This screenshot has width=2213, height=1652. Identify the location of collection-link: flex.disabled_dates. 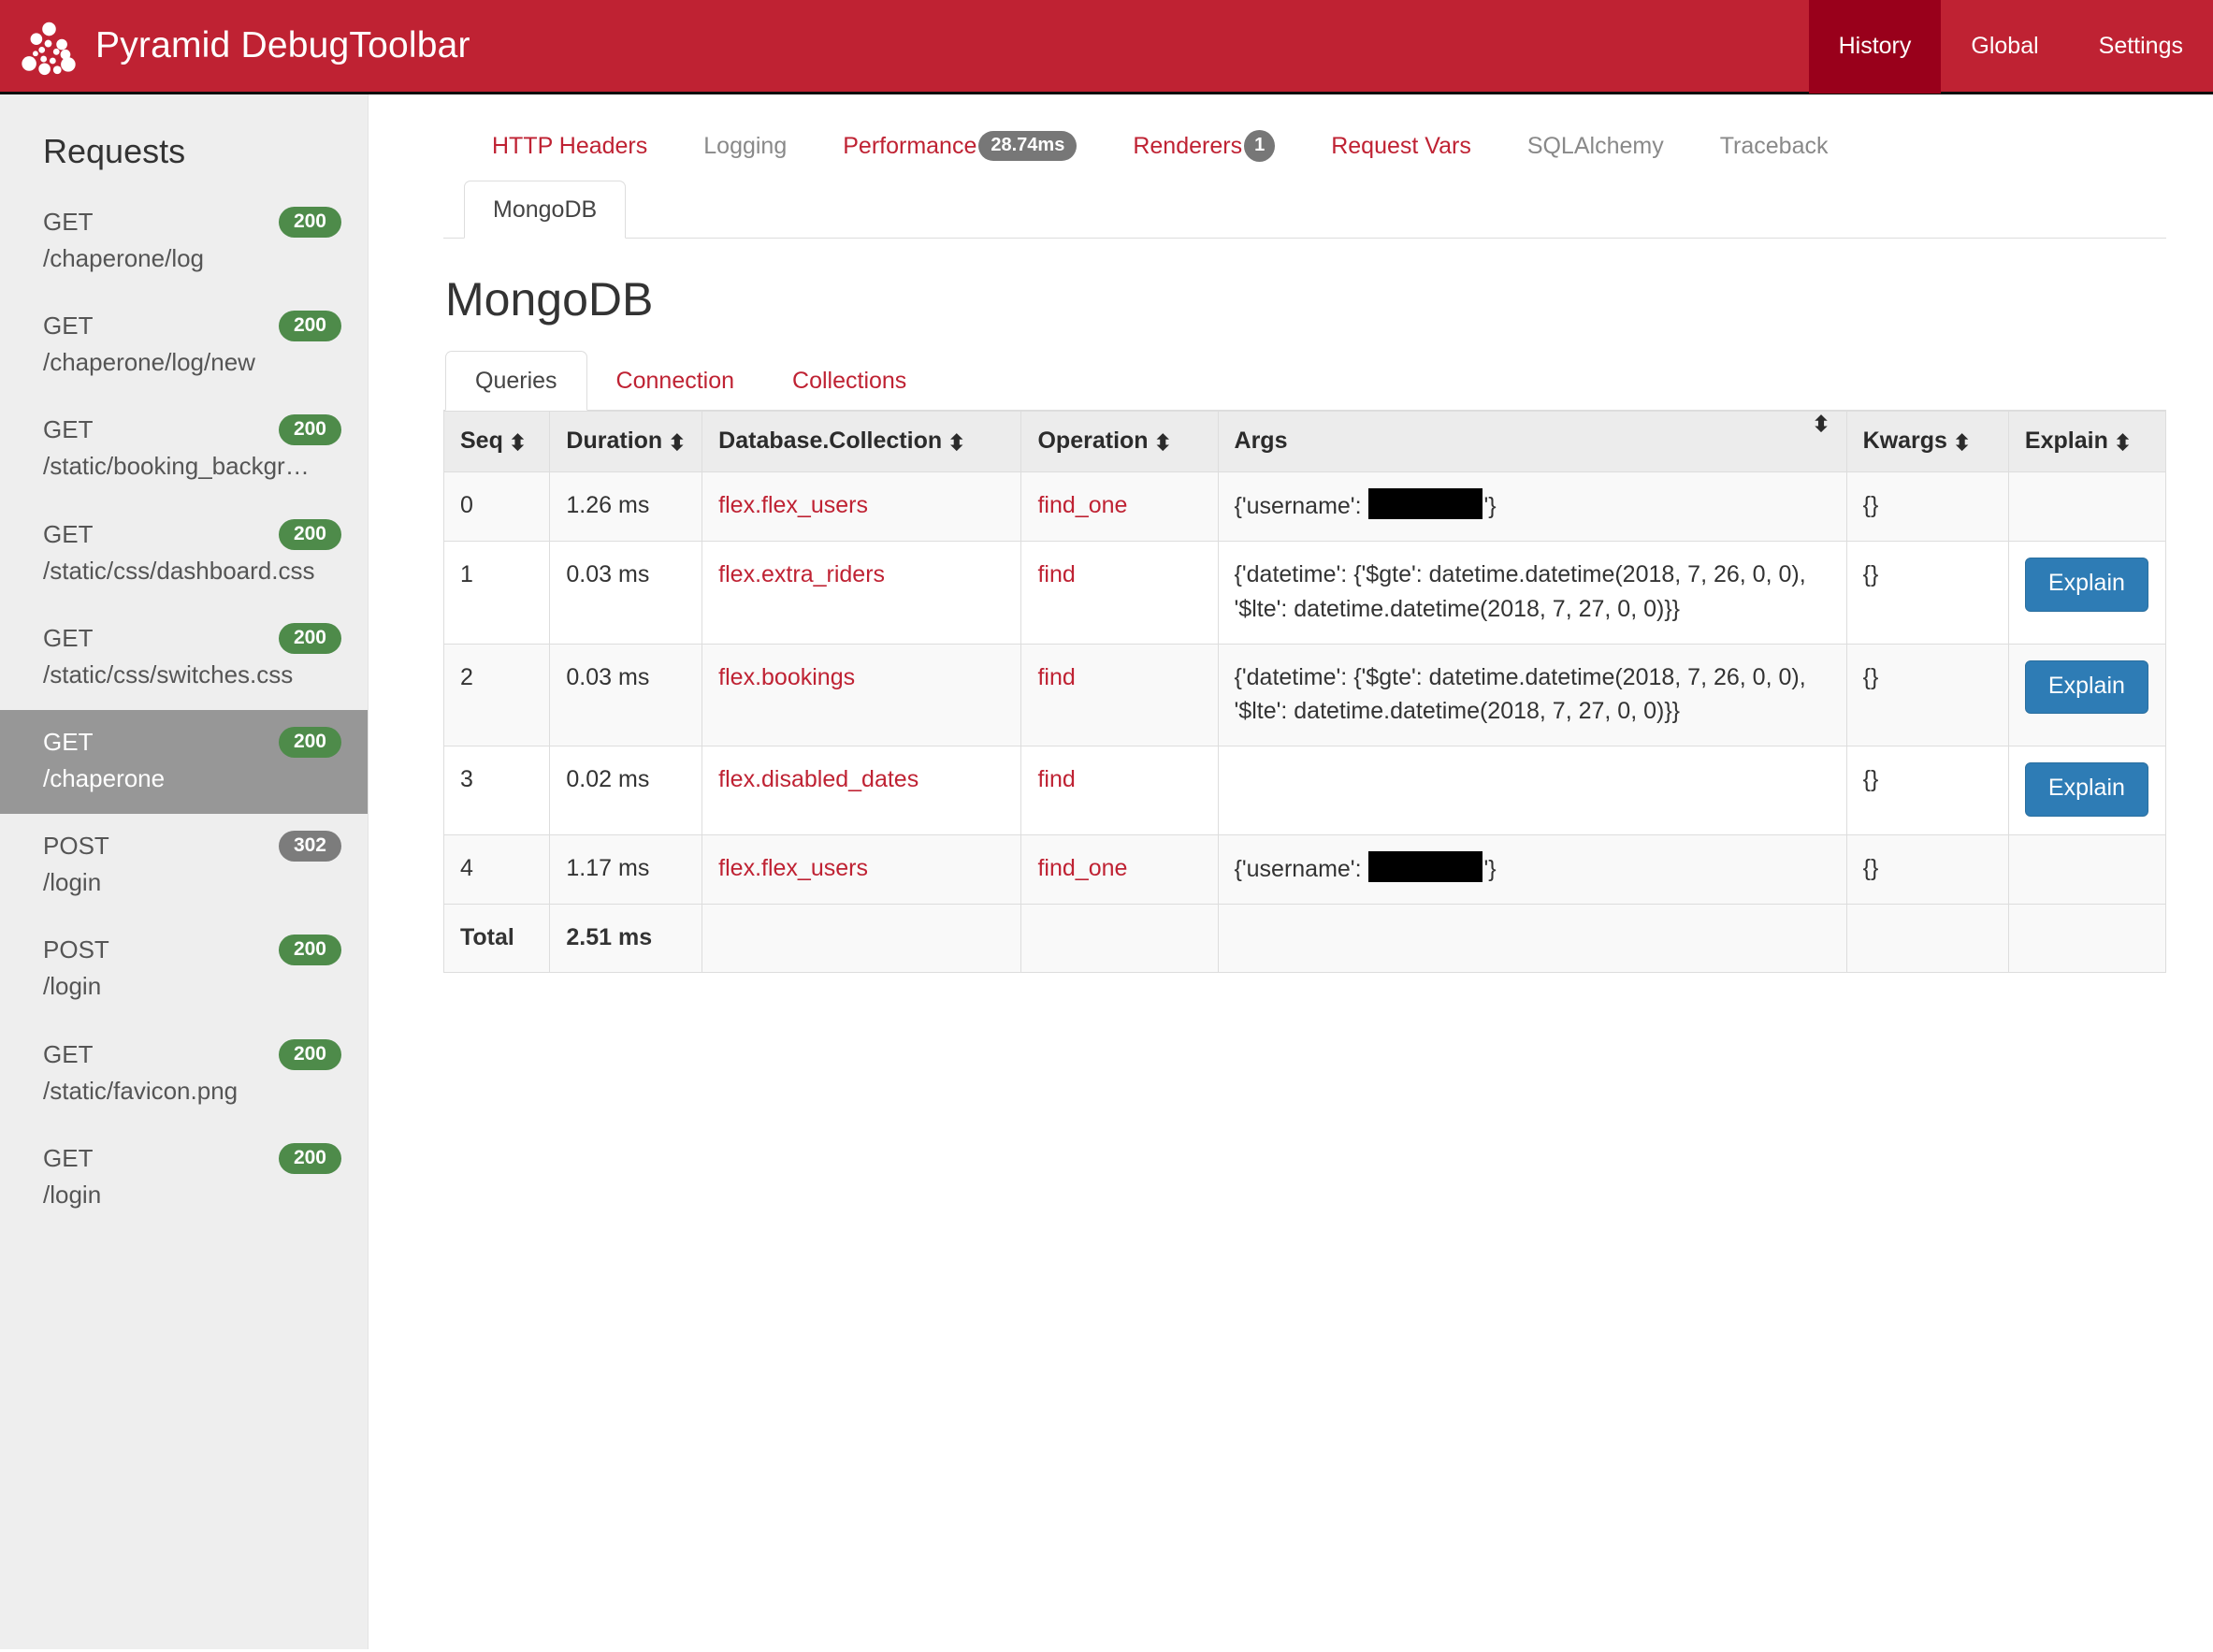
(818, 779).